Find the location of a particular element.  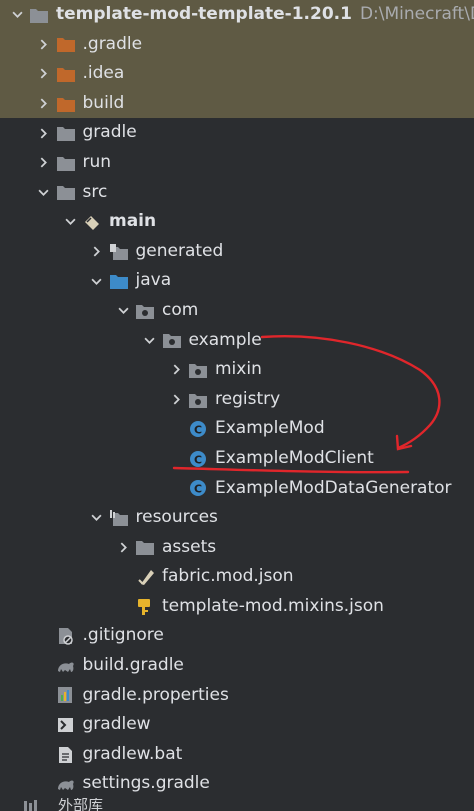

tree-item: build is located at coordinates (237, 103).